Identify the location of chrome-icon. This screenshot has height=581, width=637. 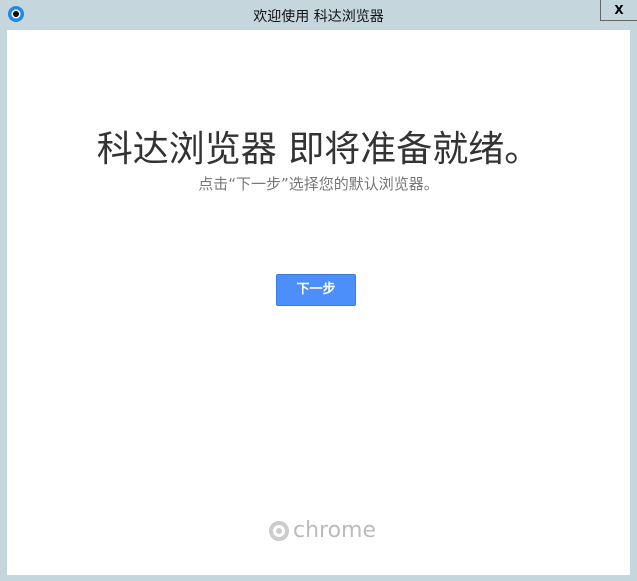
(279, 530).